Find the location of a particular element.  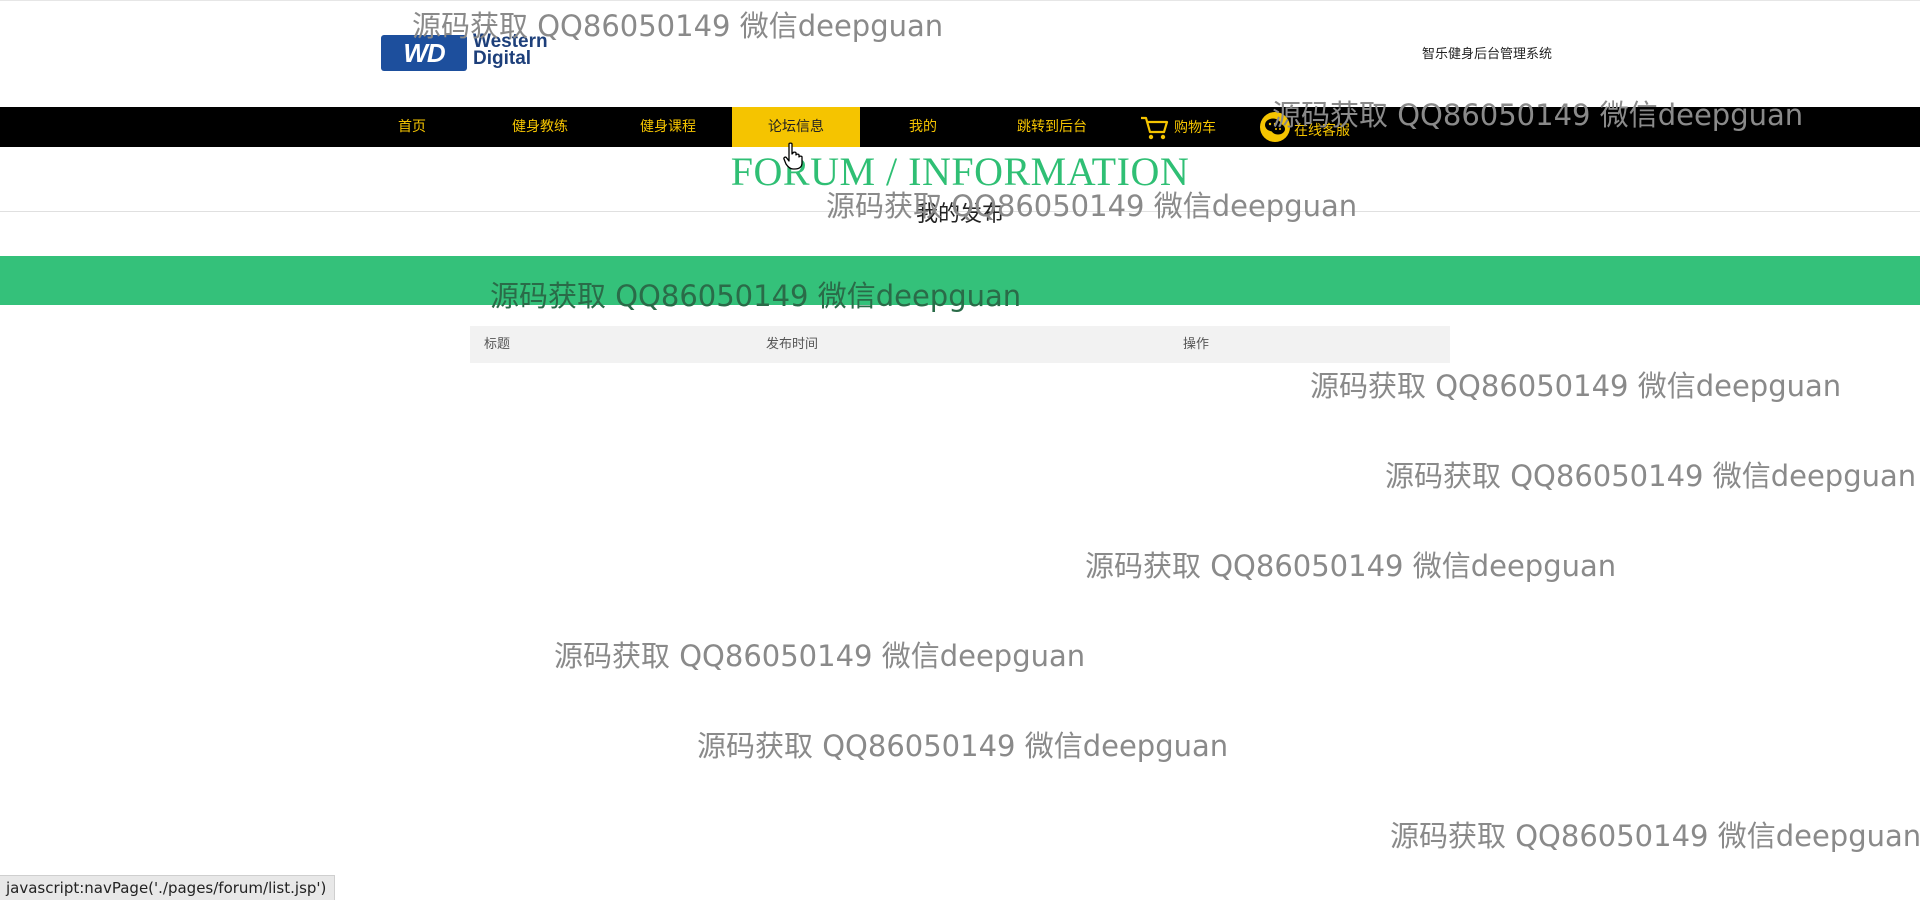

nav-item-cart: 购物车 is located at coordinates (1186, 127).